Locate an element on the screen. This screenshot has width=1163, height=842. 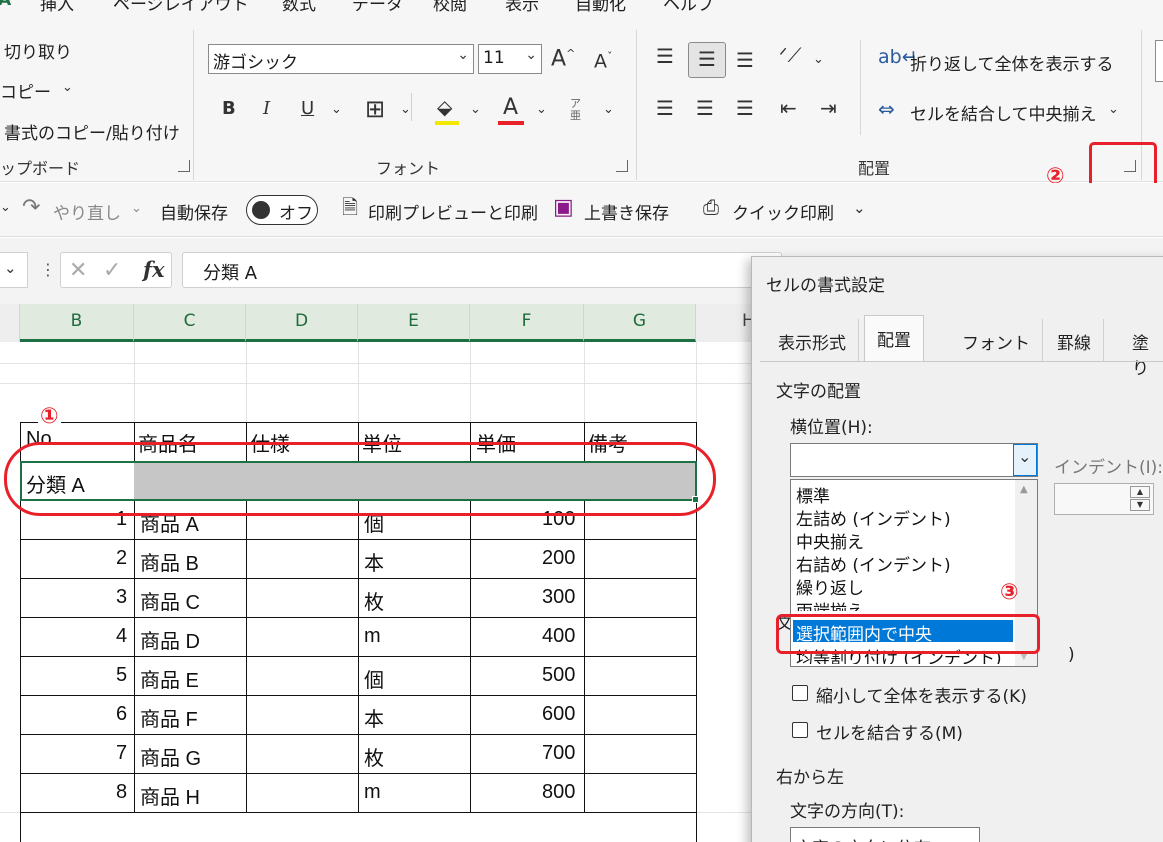
align-middle-button: ☰ is located at coordinates (707, 60).